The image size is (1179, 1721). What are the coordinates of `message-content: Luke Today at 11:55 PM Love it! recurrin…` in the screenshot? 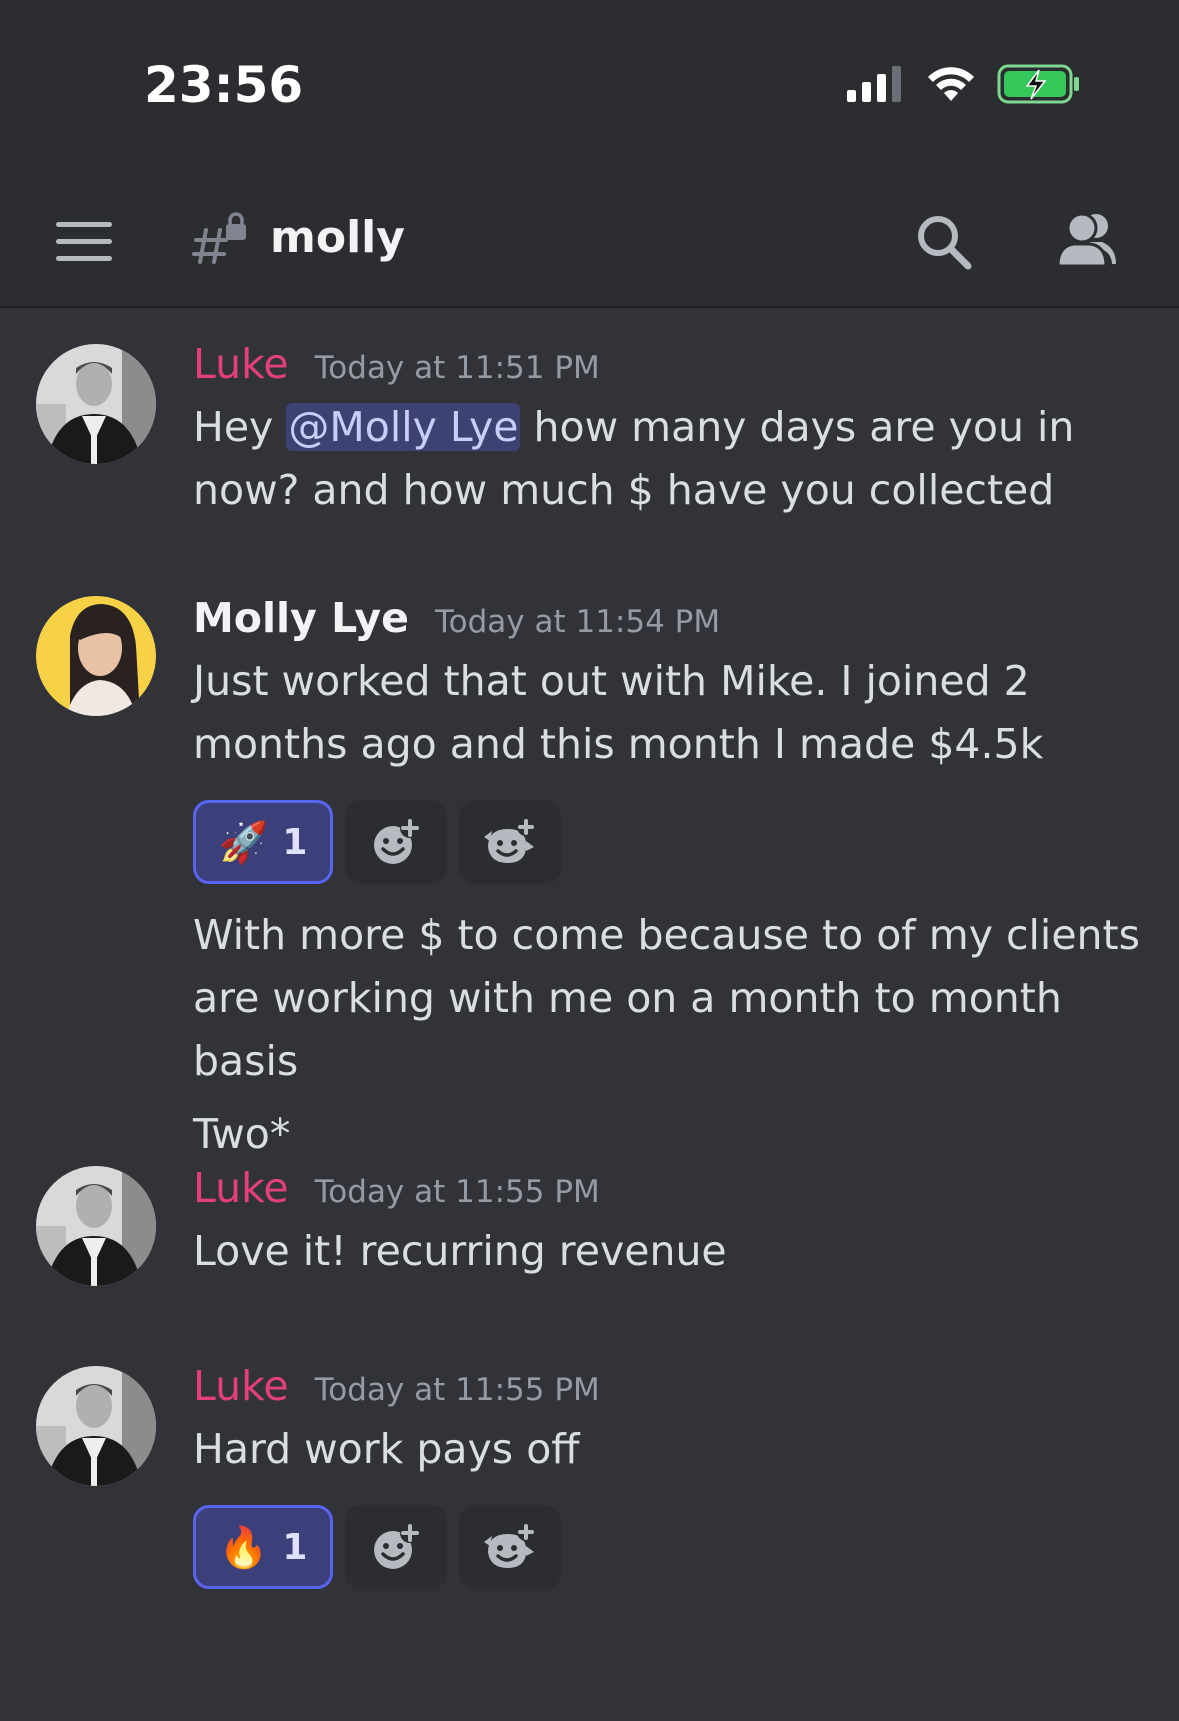 It's located at (668, 1223).